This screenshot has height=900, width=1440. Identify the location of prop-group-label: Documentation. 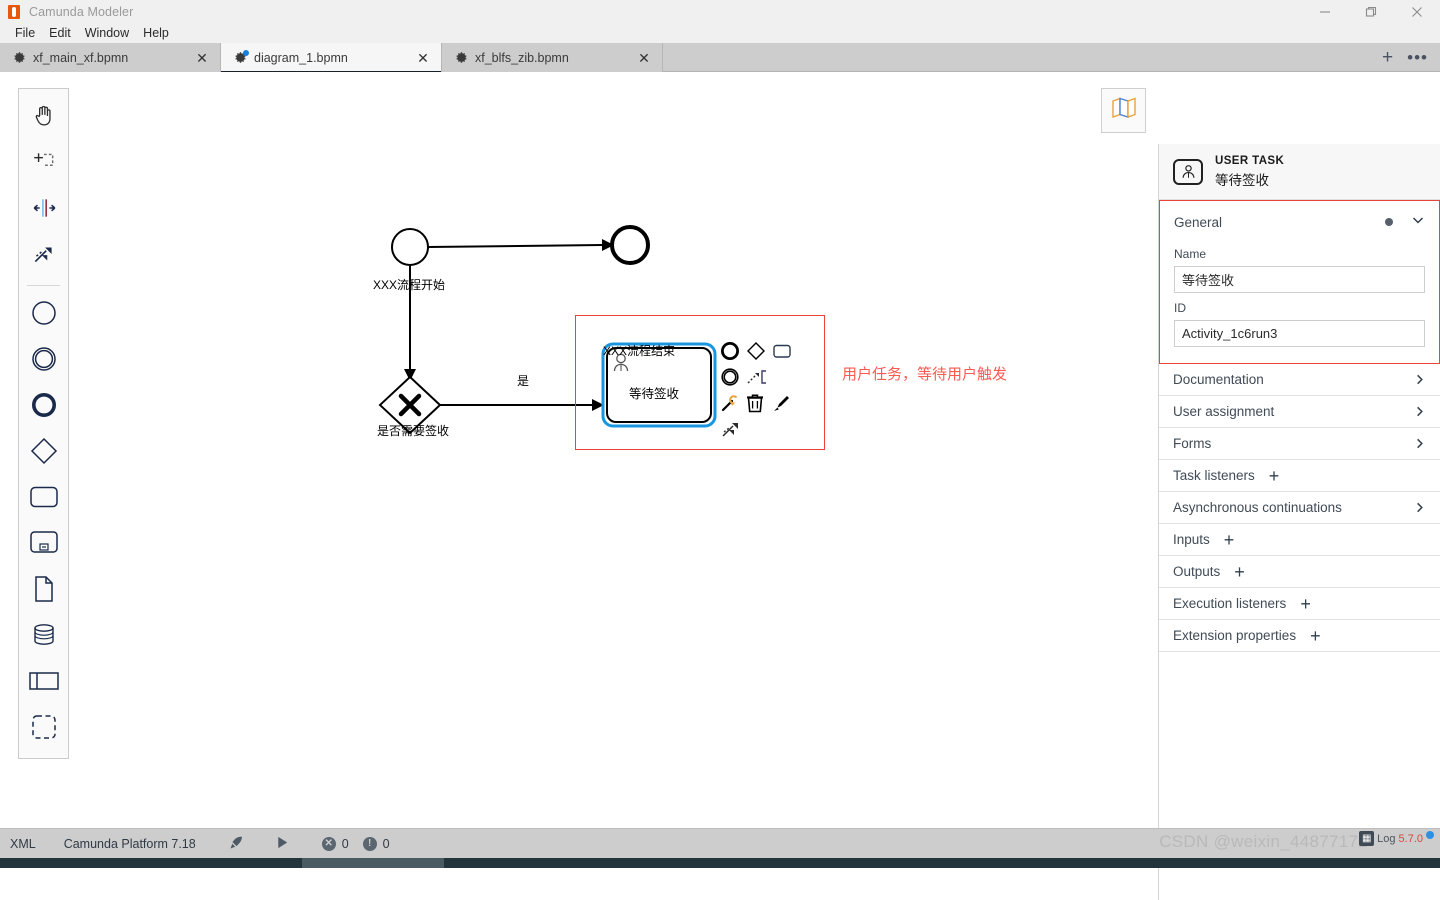
(1218, 379).